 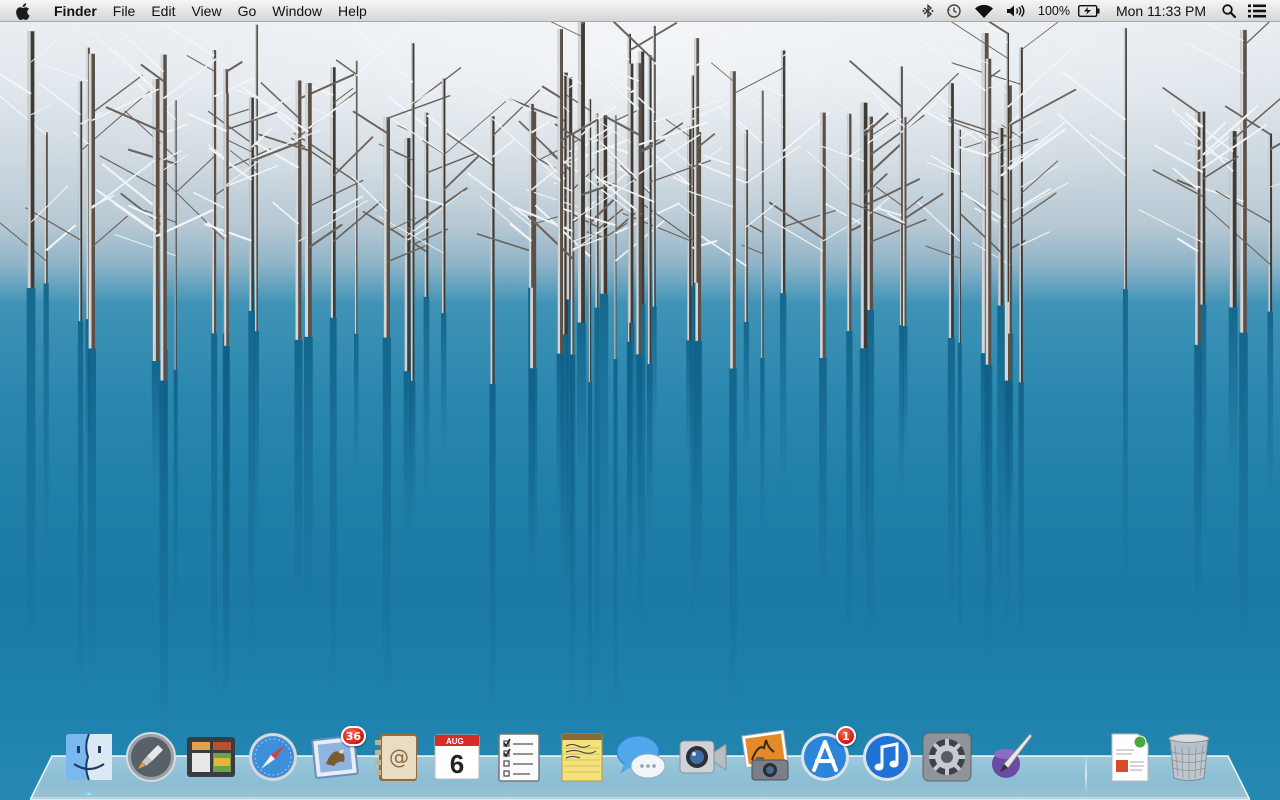 I want to click on calendar-icon: AUG 6, so click(x=457, y=757).